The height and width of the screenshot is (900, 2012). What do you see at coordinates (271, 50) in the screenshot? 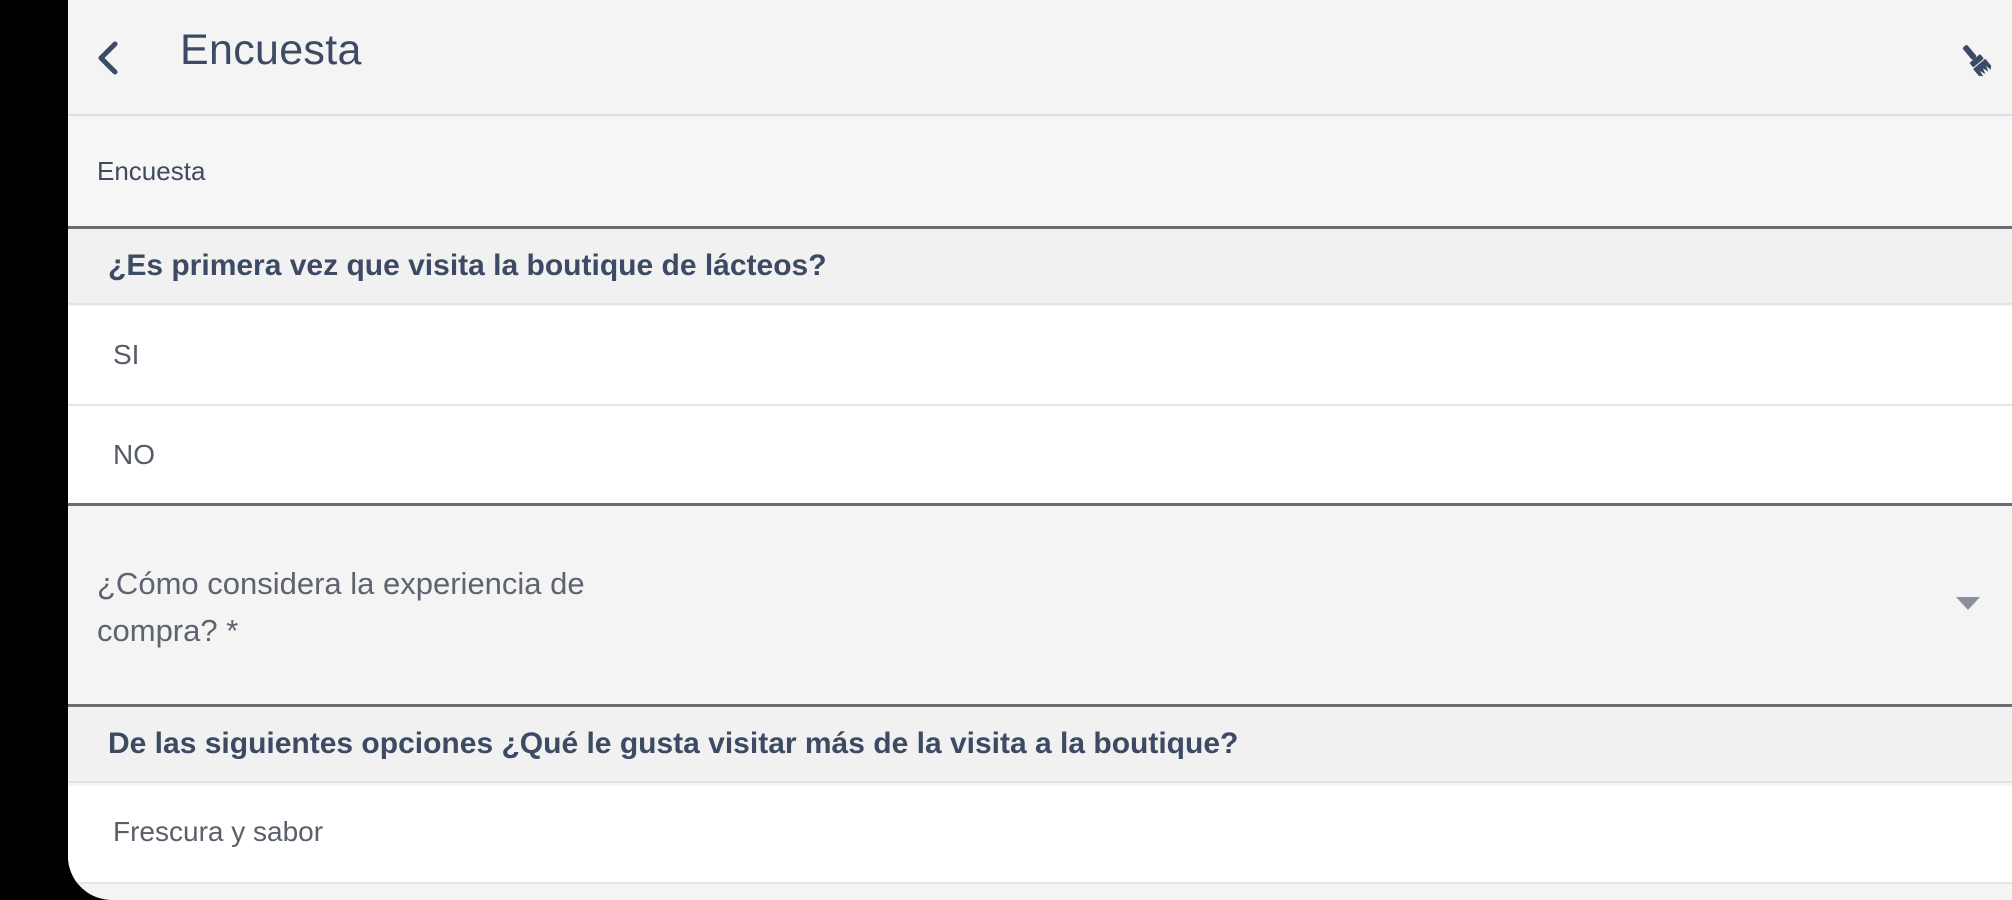
I see `page-title: Encuesta` at bounding box center [271, 50].